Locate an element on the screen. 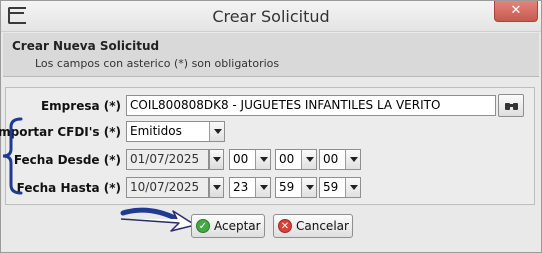 This screenshot has height=253, width=542. fecha-hasta-minute-value: 59 is located at coordinates (287, 187).